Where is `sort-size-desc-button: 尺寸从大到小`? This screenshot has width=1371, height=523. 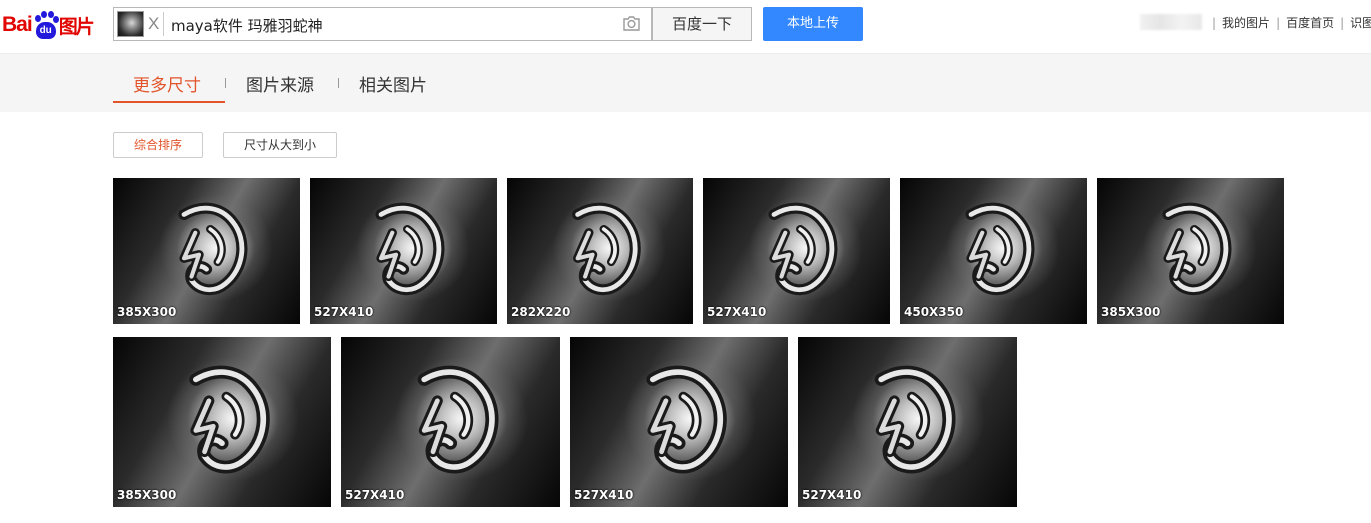
sort-size-desc-button: 尺寸从大到小 is located at coordinates (280, 145).